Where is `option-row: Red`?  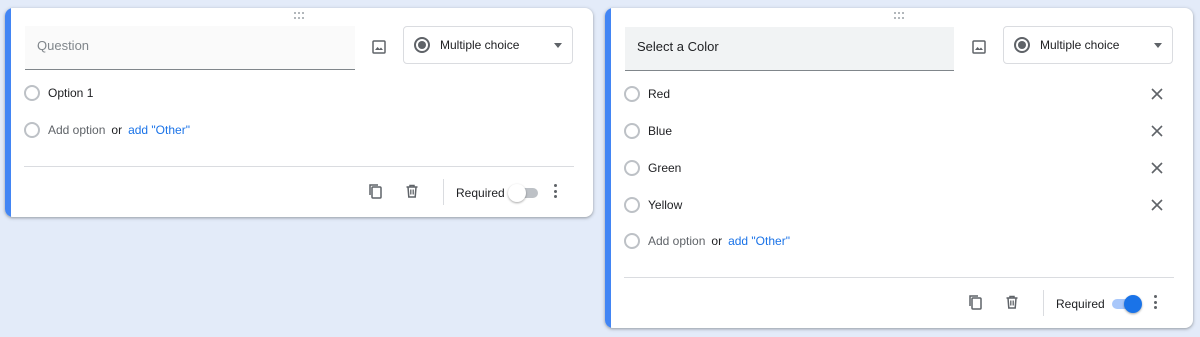 option-row: Red is located at coordinates (901, 94).